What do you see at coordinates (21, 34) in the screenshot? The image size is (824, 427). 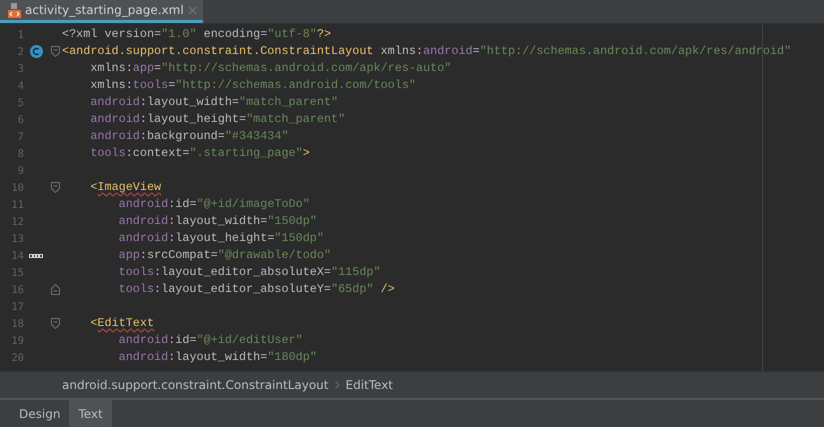 I see `line-number: 1` at bounding box center [21, 34].